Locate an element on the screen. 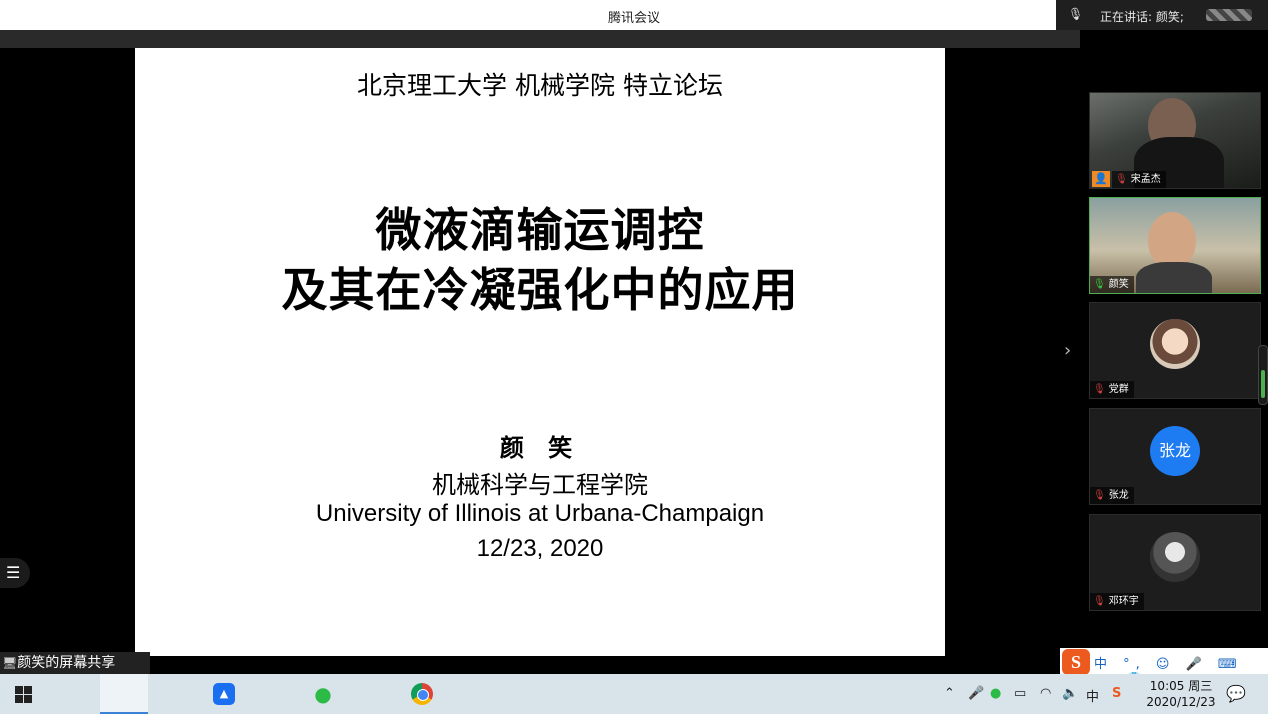 The image size is (1268, 714). windows-icon is located at coordinates (23, 694).